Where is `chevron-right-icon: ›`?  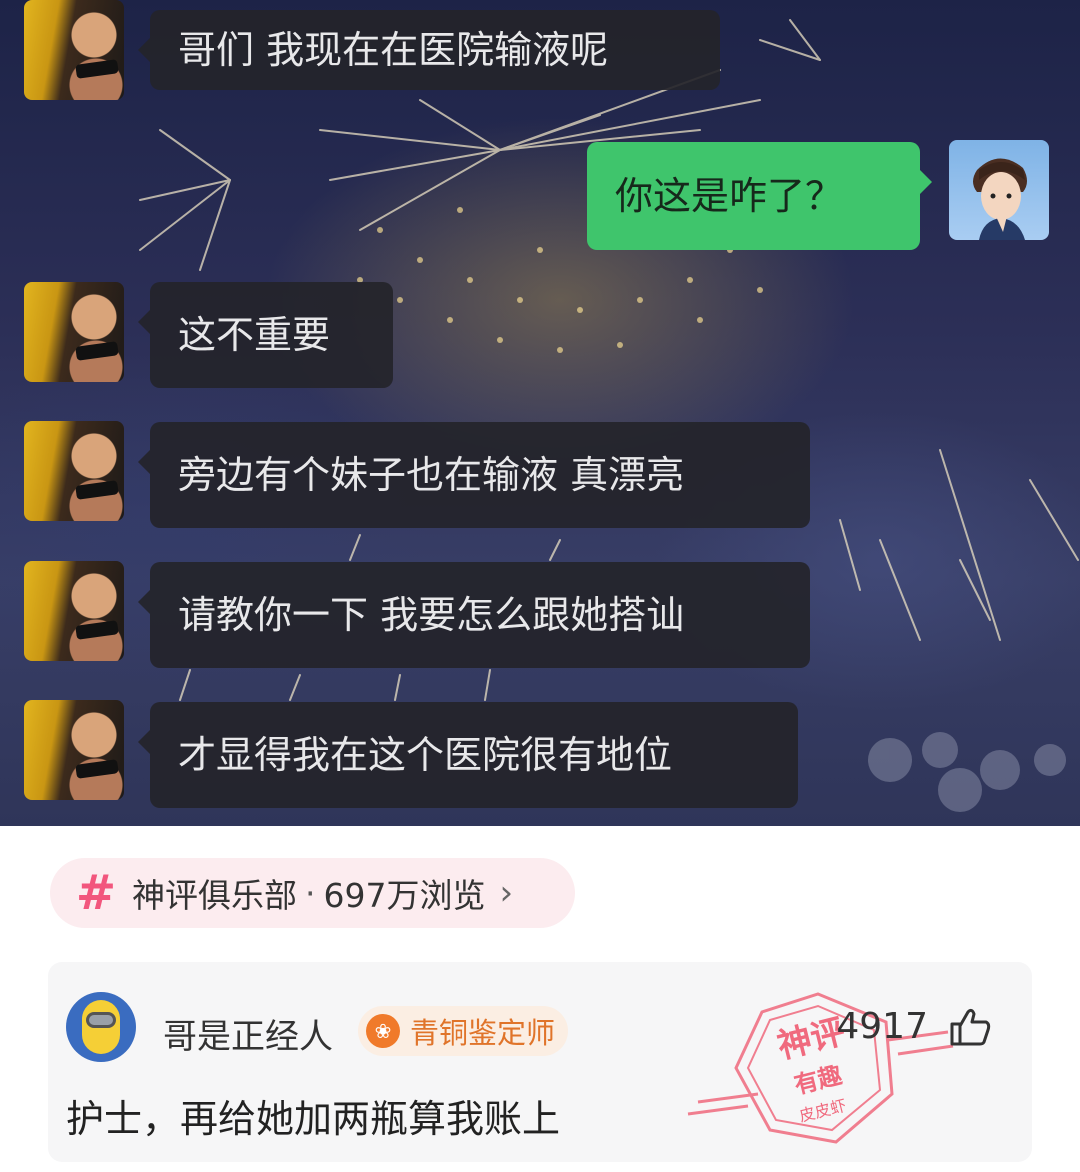 chevron-right-icon: › is located at coordinates (506, 893).